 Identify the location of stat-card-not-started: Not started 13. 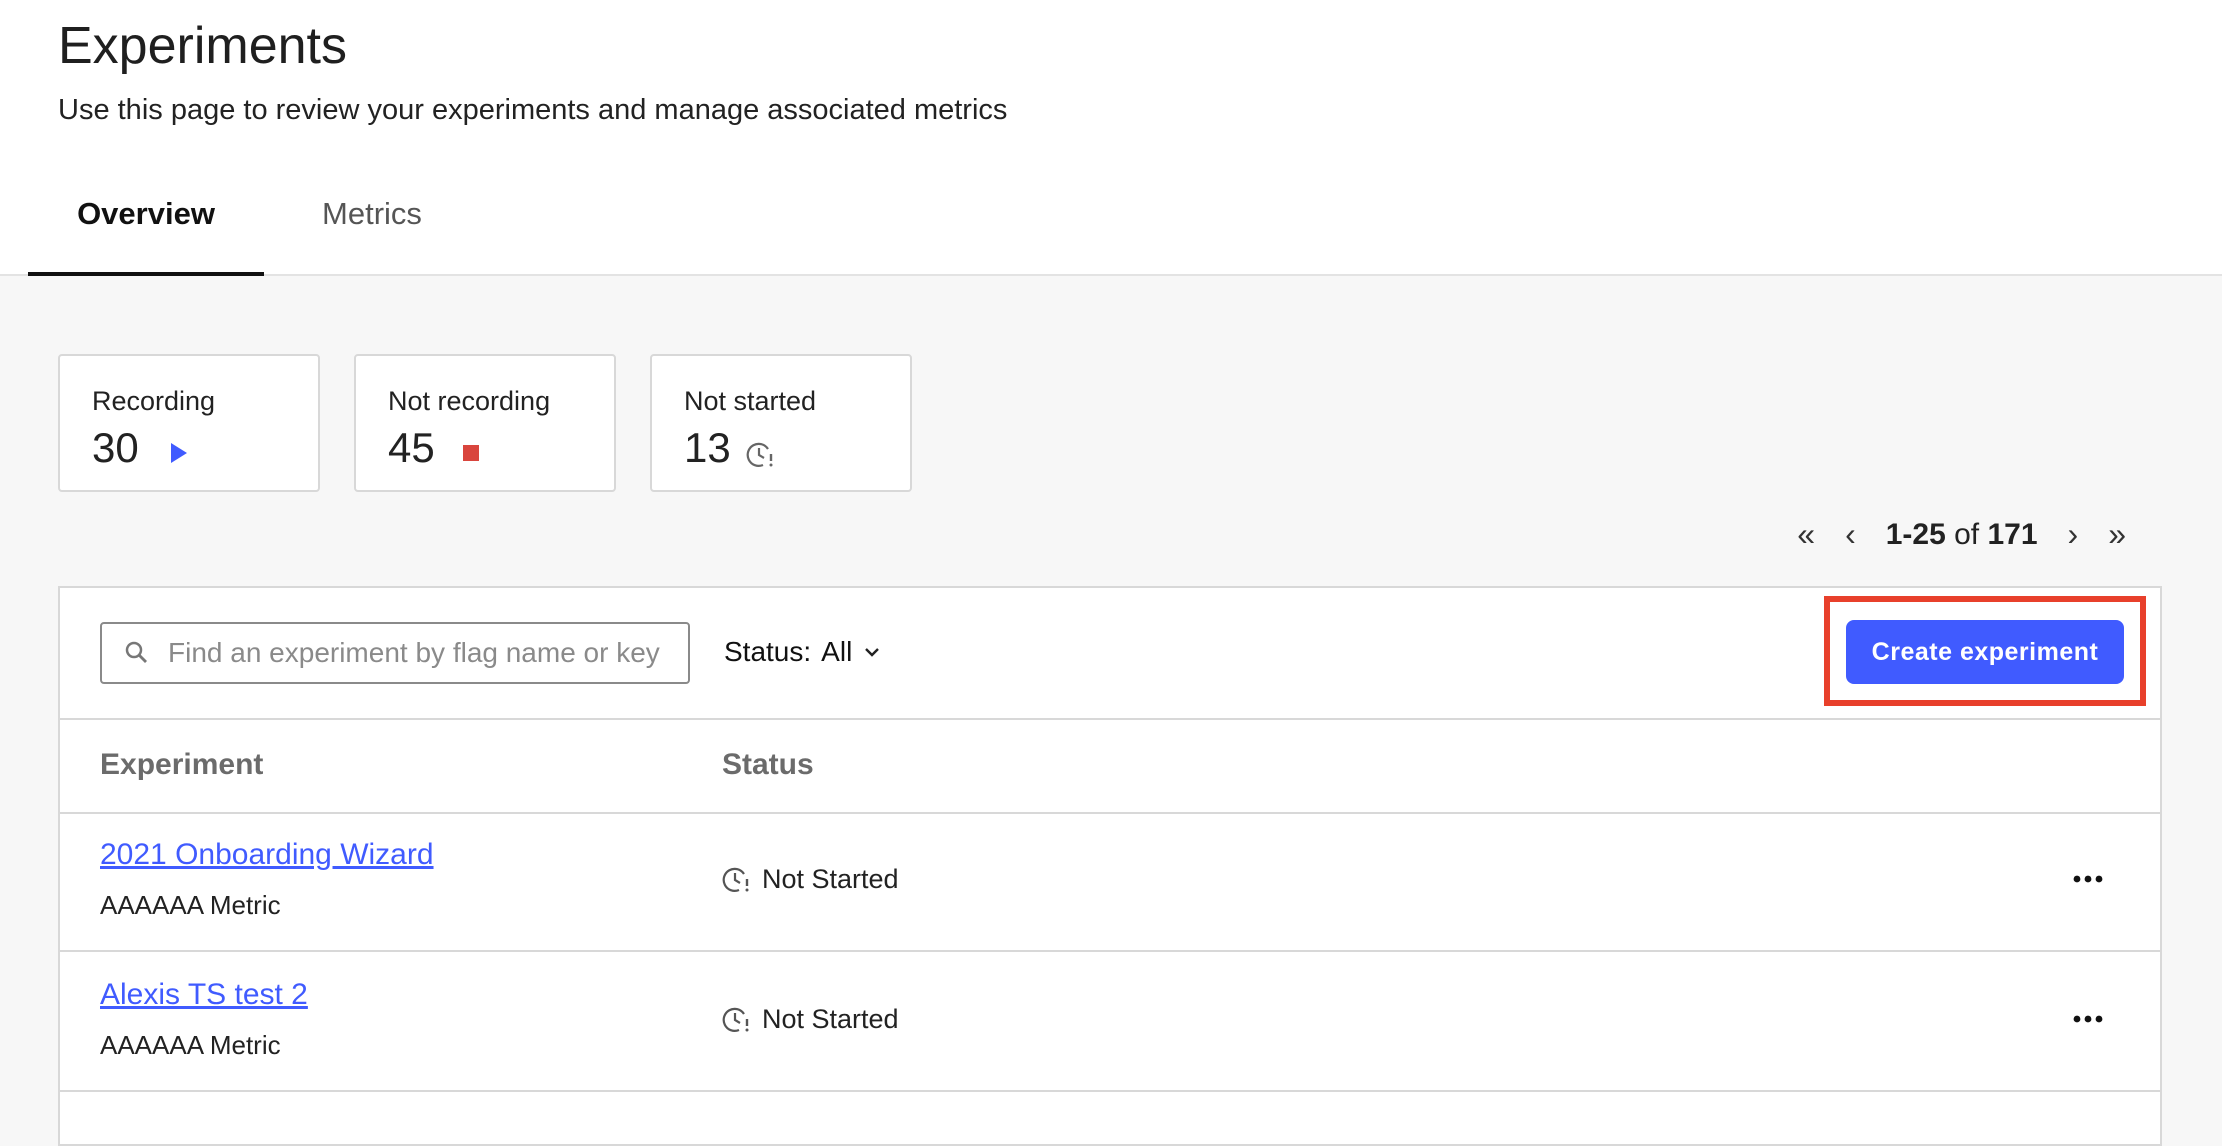
(781, 423).